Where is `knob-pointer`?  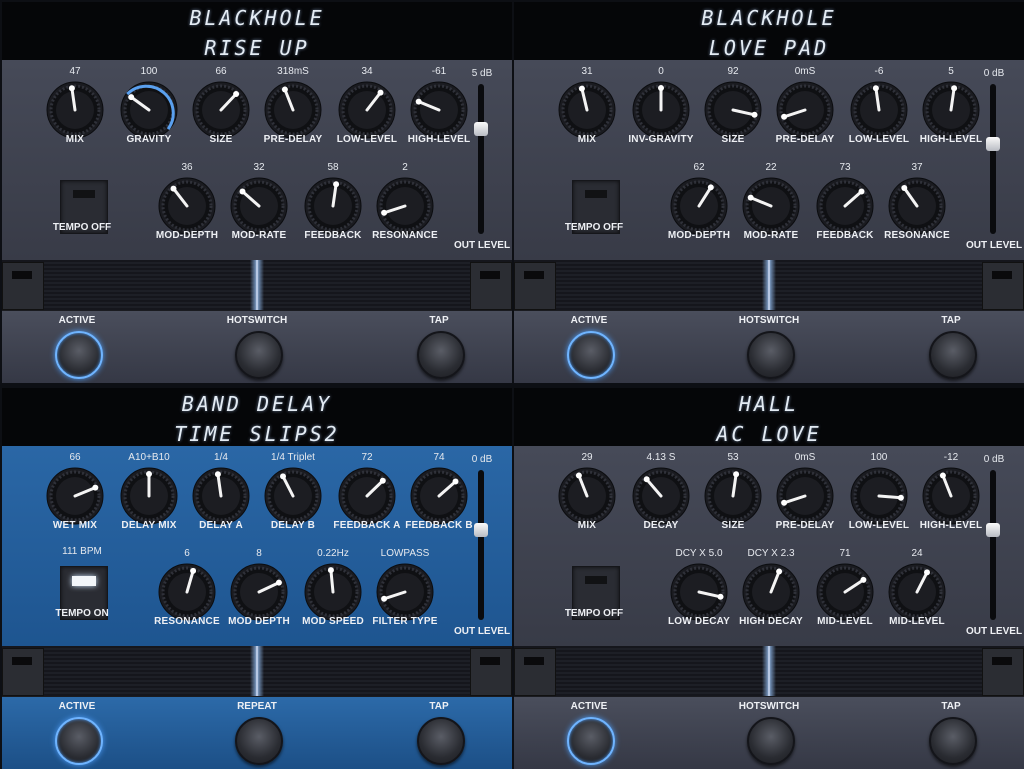 knob-pointer is located at coordinates (332, 581).